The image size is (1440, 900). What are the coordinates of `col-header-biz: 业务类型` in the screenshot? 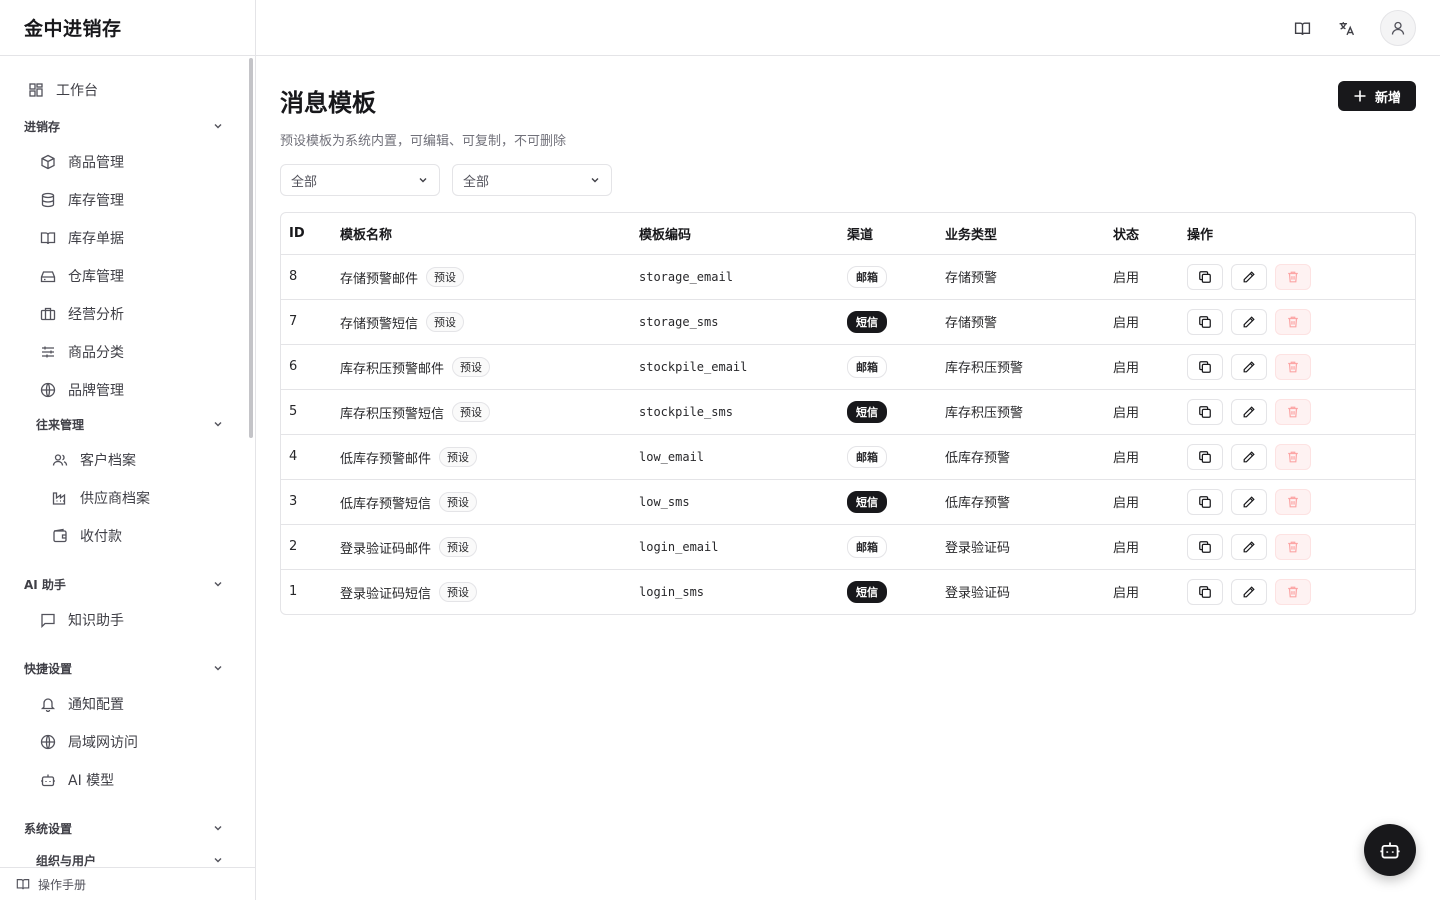 It's located at (1029, 234).